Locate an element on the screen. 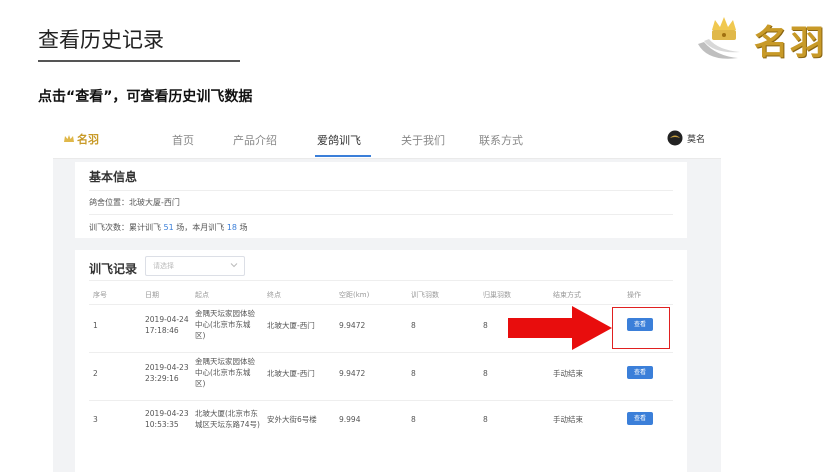 This screenshot has height=472, width=840. cell-no: 1 is located at coordinates (95, 325).